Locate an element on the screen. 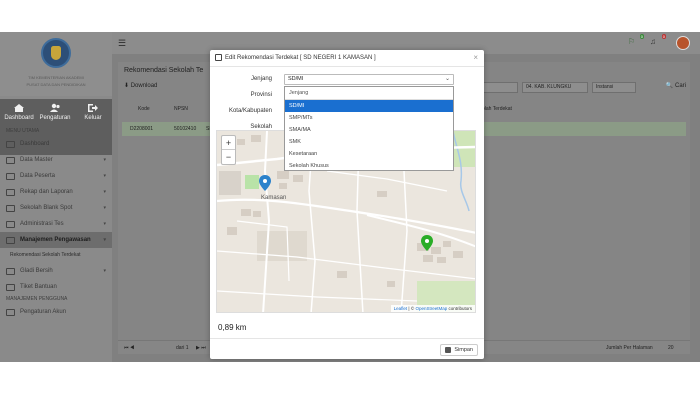 The width and height of the screenshot is (700, 394). option-sma-ma: SMA/MA is located at coordinates (369, 130).